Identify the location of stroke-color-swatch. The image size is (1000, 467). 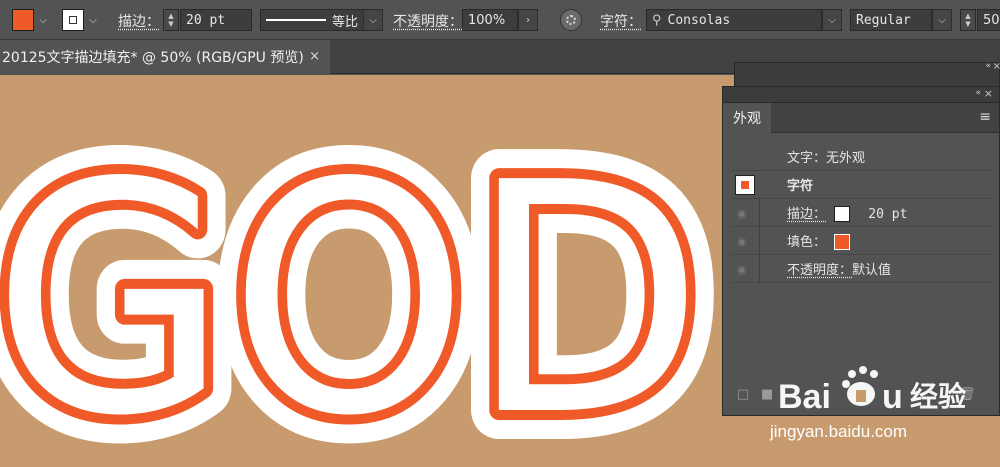
(73, 20).